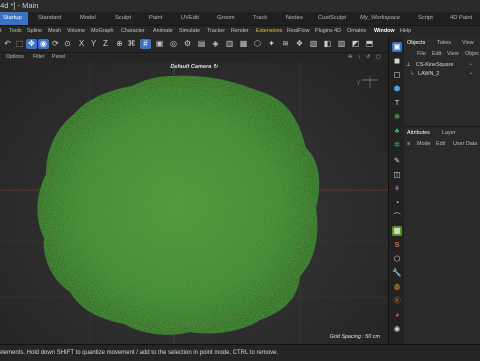 The height and width of the screenshot is (361, 480). What do you see at coordinates (216, 31) in the screenshot?
I see `menu-item-tracker: Tracker` at bounding box center [216, 31].